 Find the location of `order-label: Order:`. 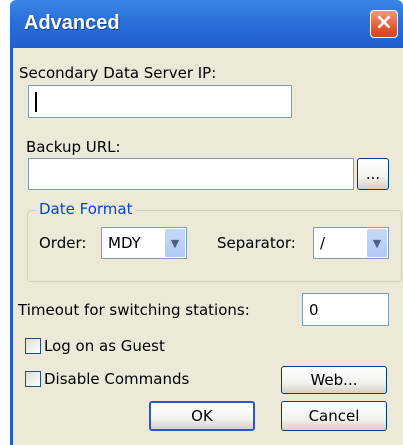

order-label: Order: is located at coordinates (63, 243).